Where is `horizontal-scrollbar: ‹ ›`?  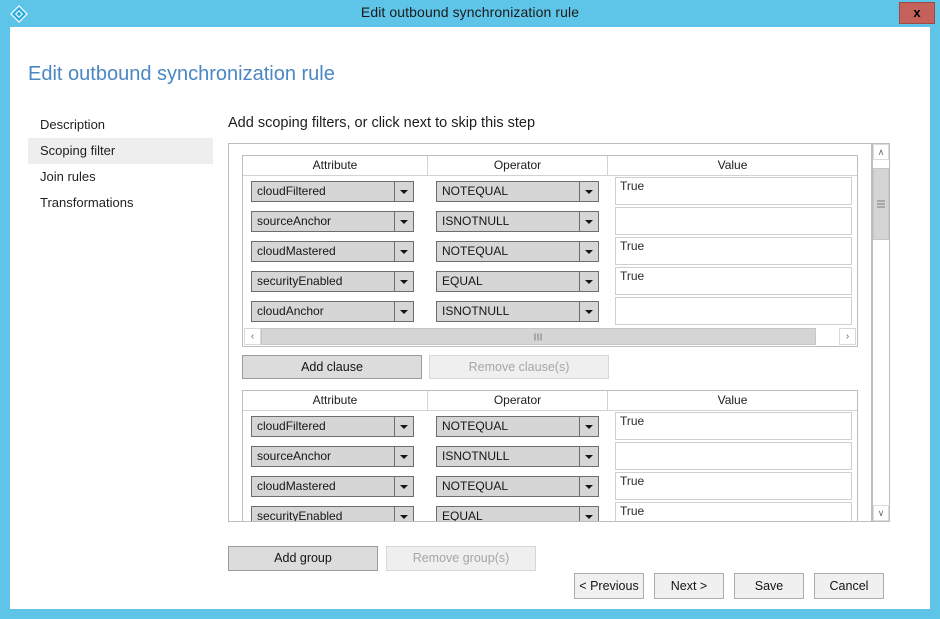
horizontal-scrollbar: ‹ › is located at coordinates (550, 336).